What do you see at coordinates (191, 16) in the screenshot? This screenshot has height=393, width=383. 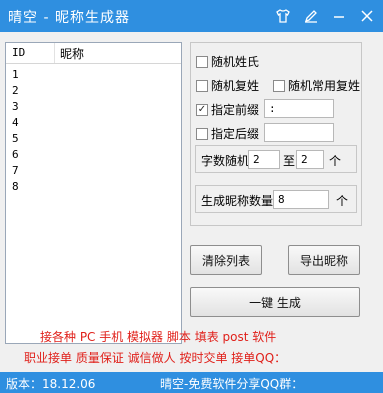 I see `title-bar: 晴空 - 昵称生成器` at bounding box center [191, 16].